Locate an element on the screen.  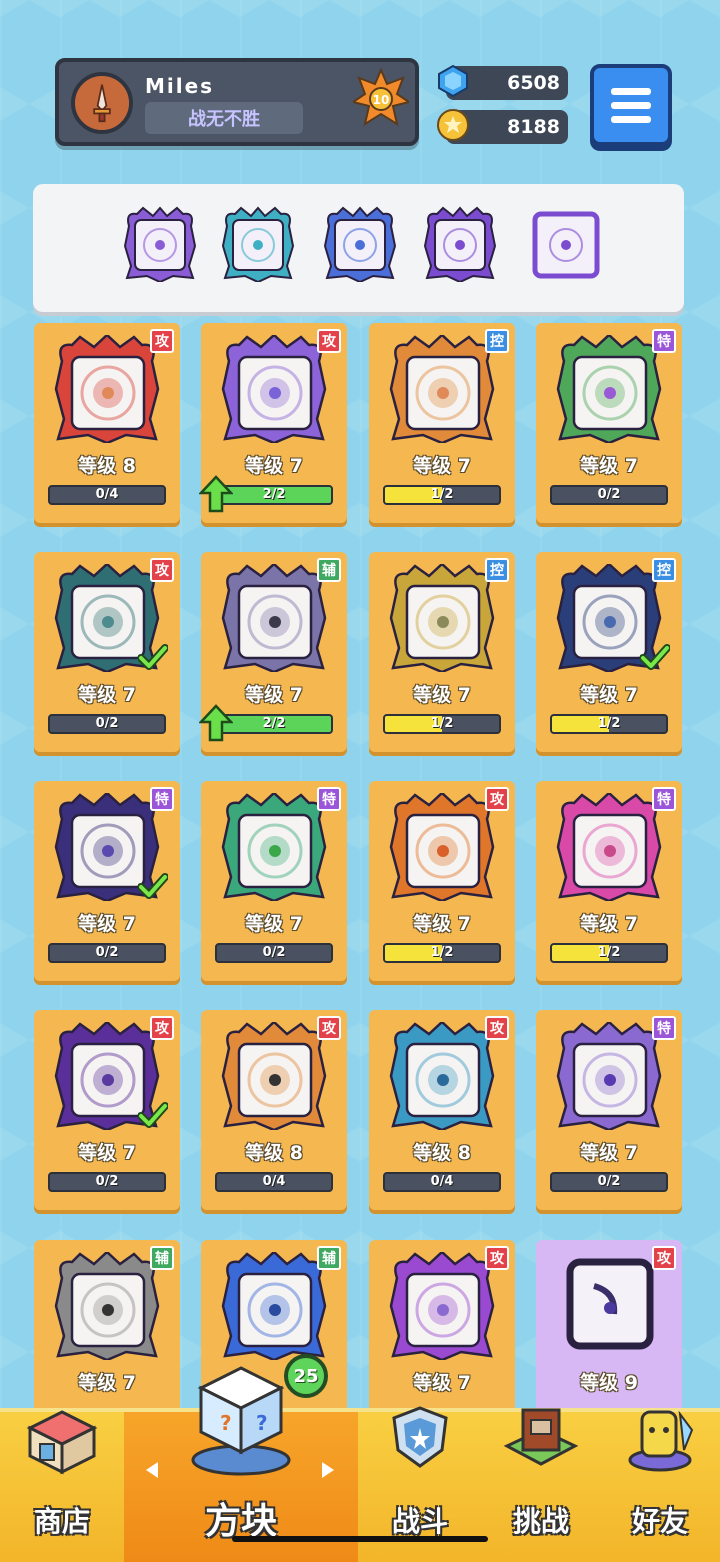
battle-shield-icon is located at coordinates (420, 1437).